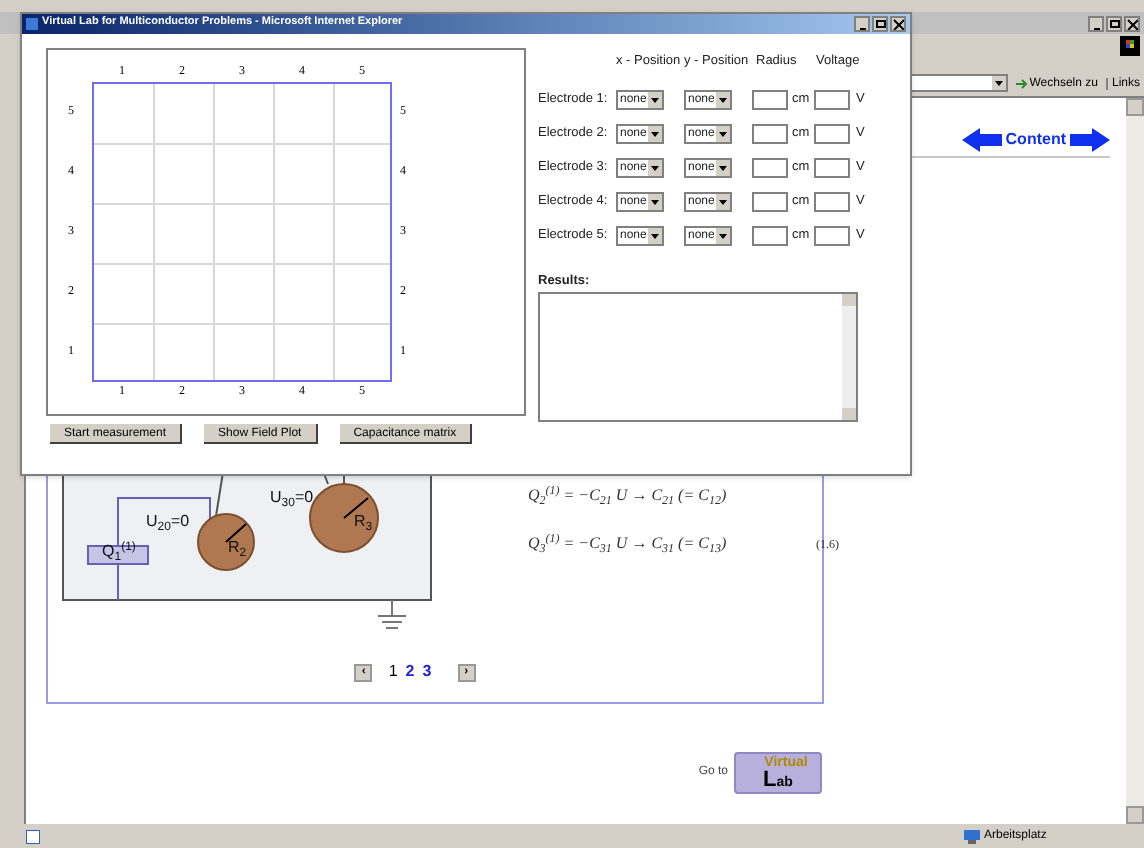 The height and width of the screenshot is (848, 1144). What do you see at coordinates (393, 672) in the screenshot?
I see `page-link: 1` at bounding box center [393, 672].